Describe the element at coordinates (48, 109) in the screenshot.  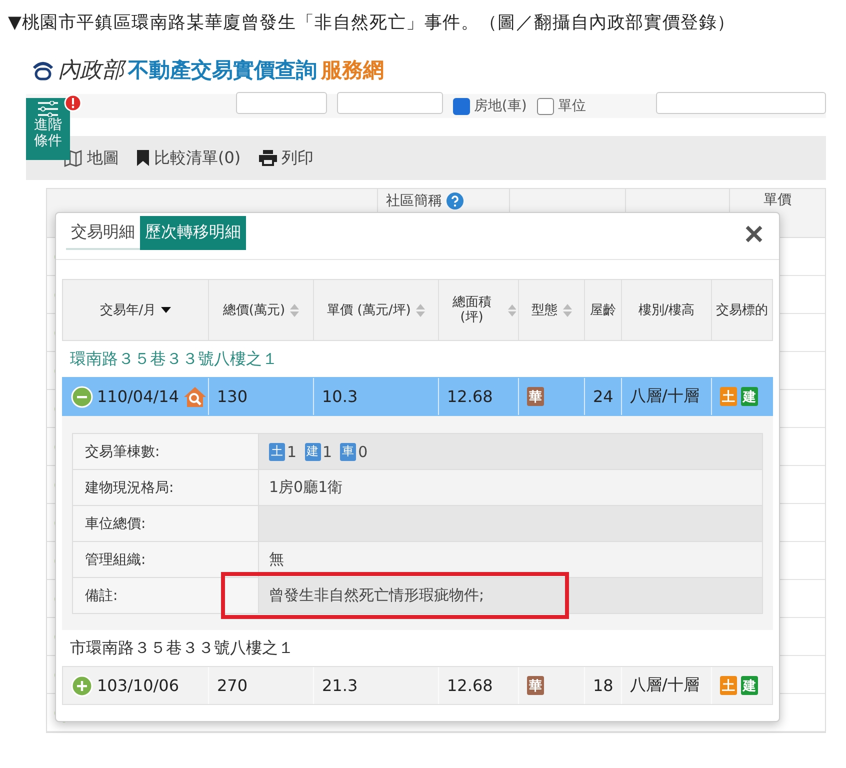
I see `sliders-icon` at that location.